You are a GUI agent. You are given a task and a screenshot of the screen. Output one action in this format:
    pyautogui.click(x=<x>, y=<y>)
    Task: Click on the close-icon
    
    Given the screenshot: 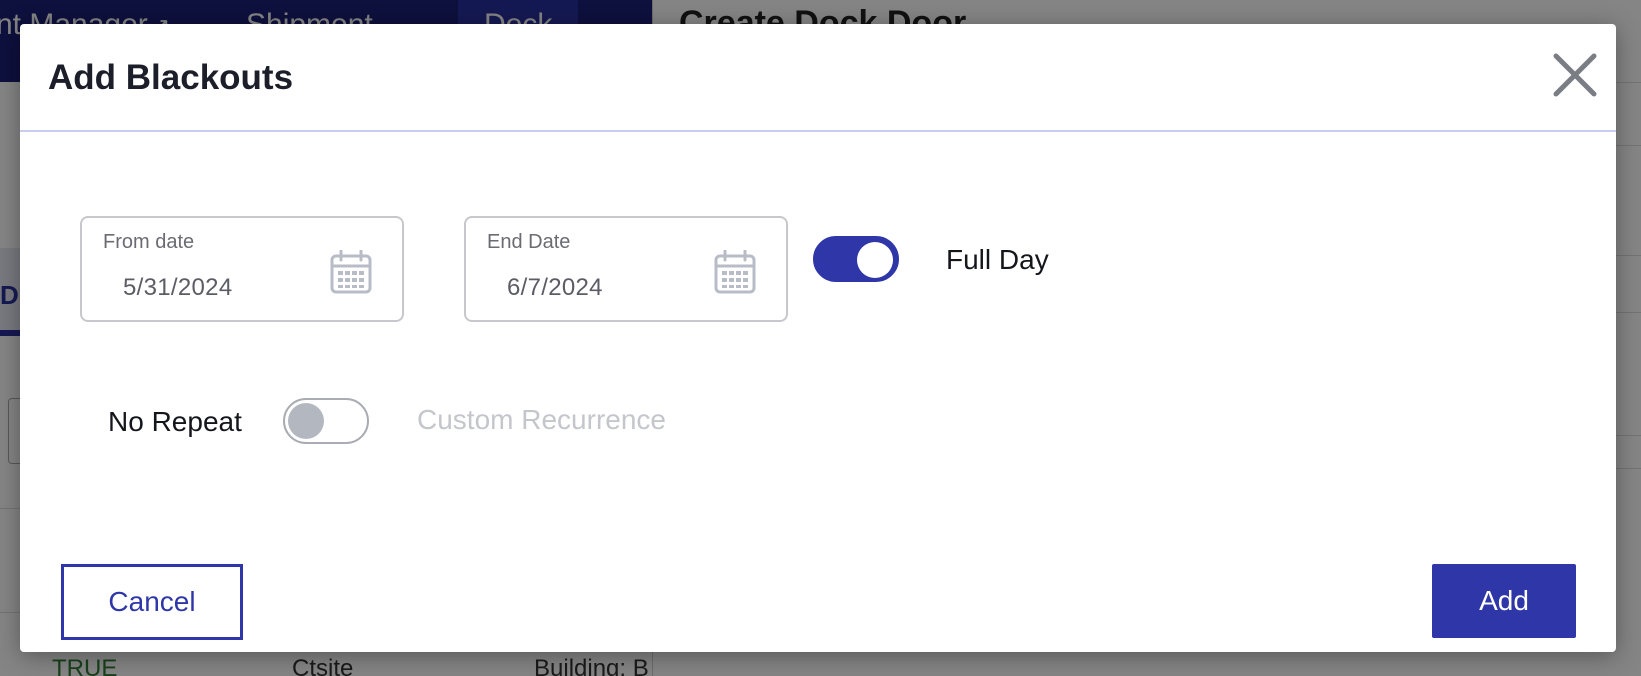 What is the action you would take?
    pyautogui.click(x=1575, y=75)
    